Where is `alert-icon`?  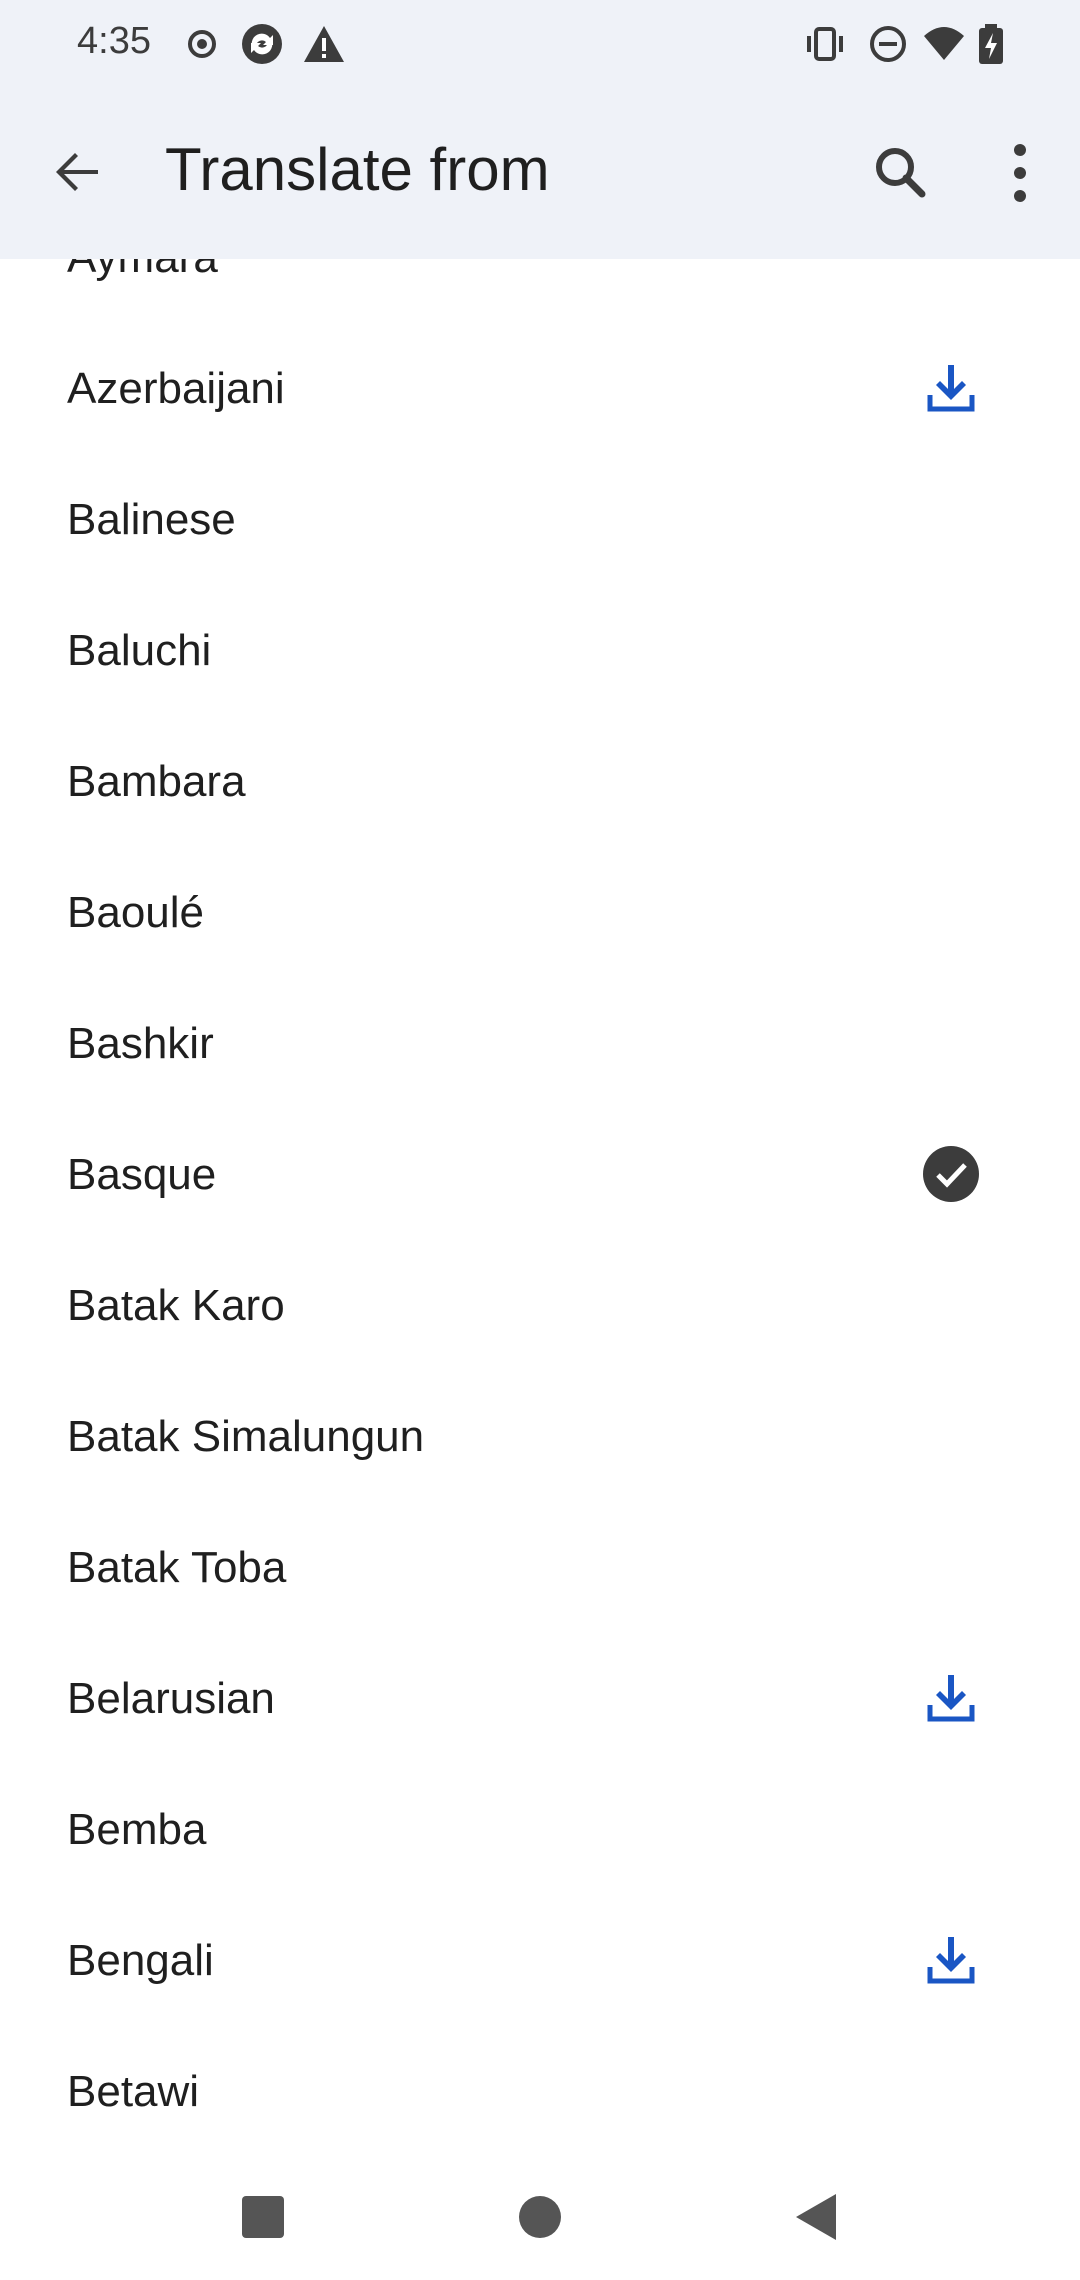 alert-icon is located at coordinates (324, 44).